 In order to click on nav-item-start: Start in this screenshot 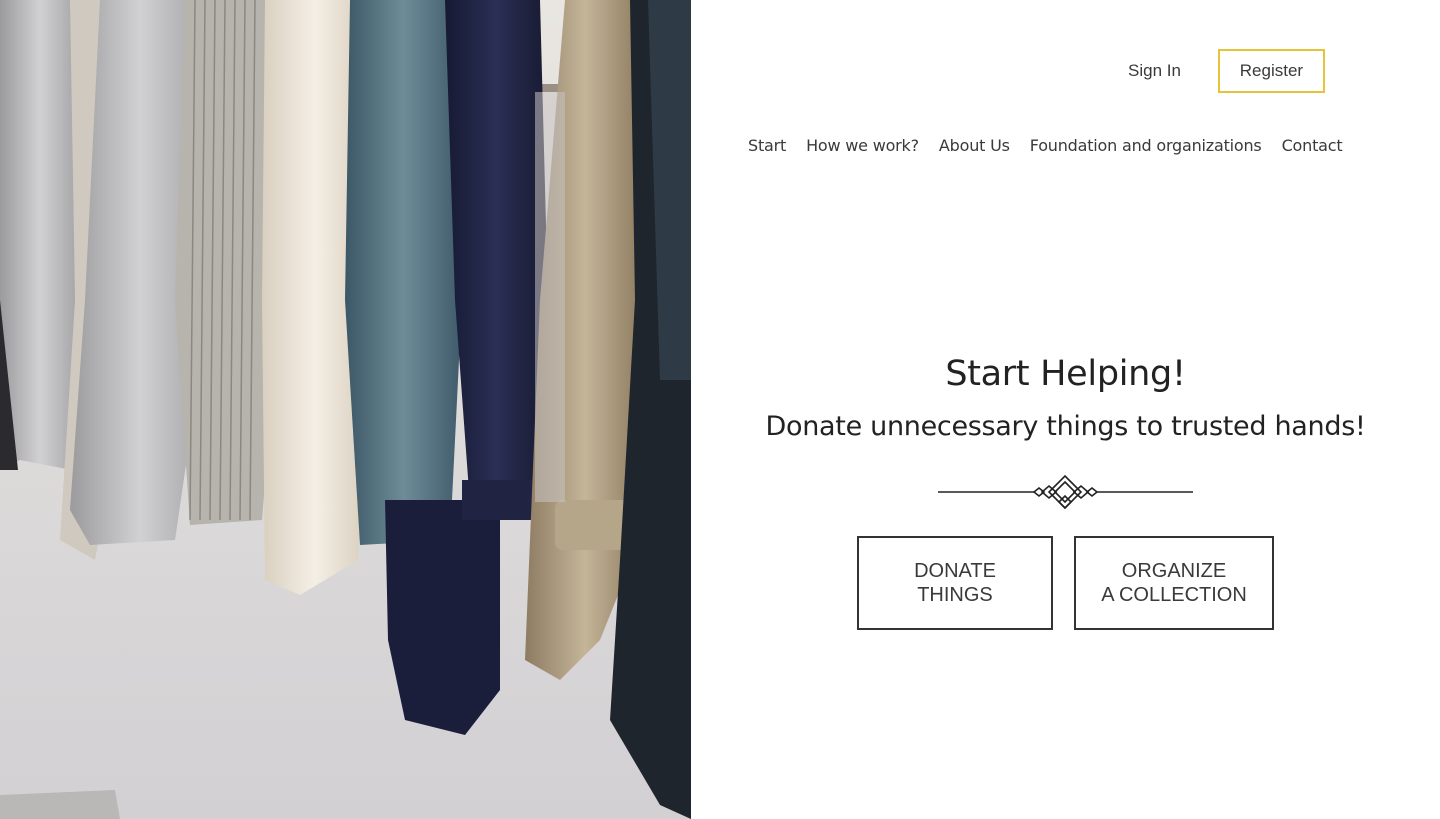, I will do `click(767, 146)`.